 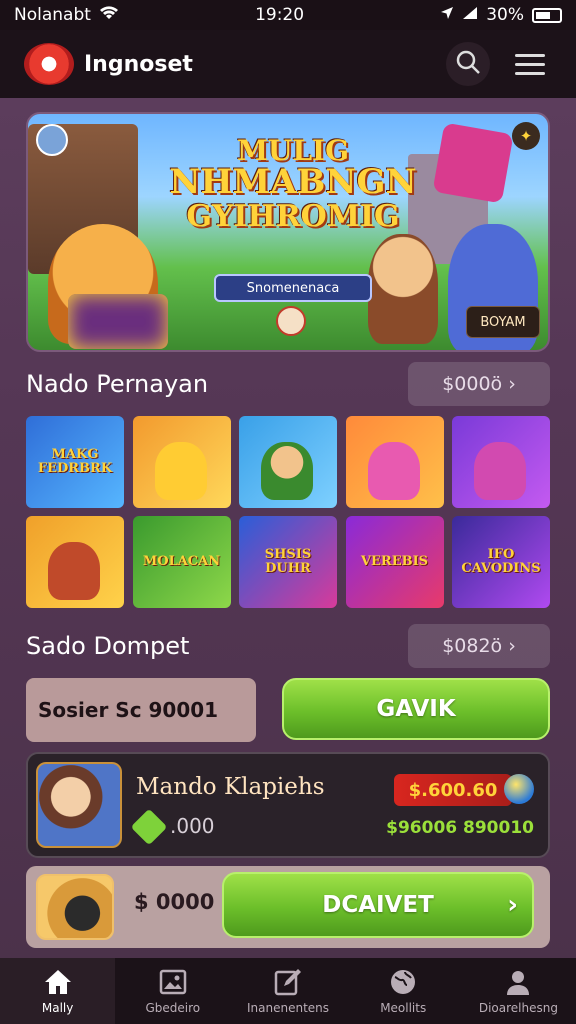 What do you see at coordinates (293, 217) in the screenshot?
I see `banner-title-line3: GYIHROMIG` at bounding box center [293, 217].